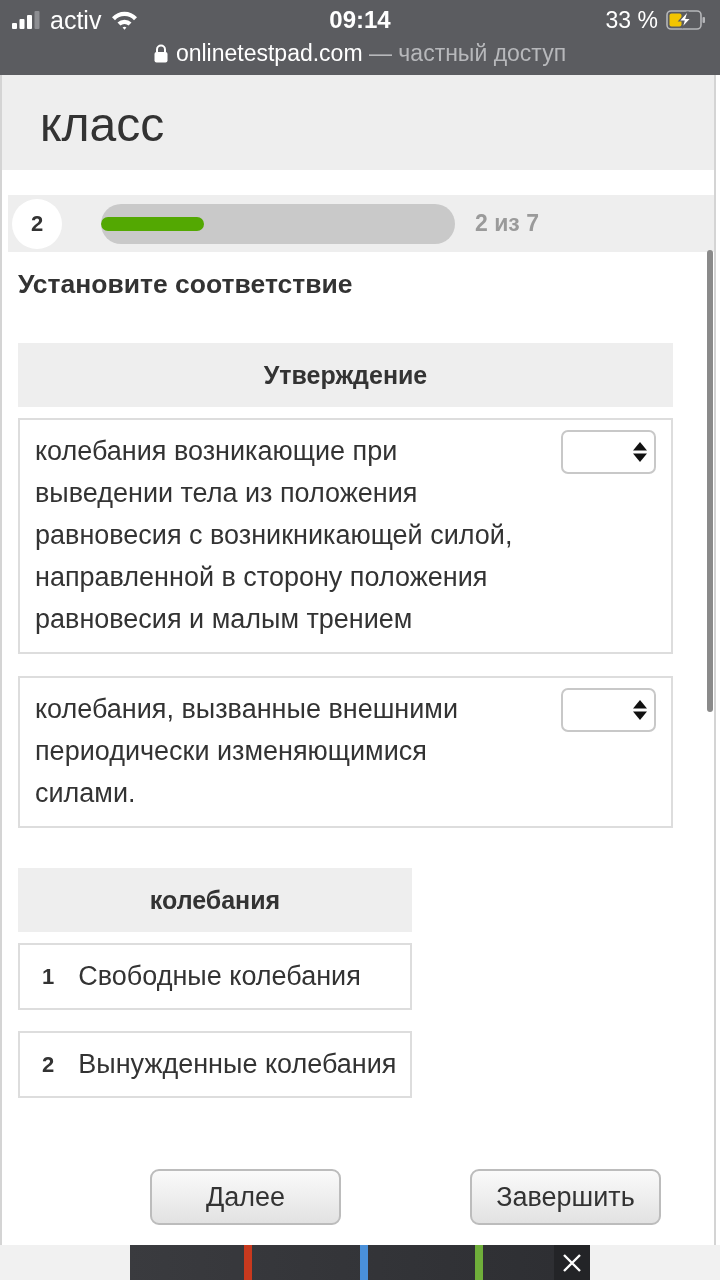 This screenshot has height=1280, width=720. I want to click on battery-percent: 33 %, so click(631, 20).